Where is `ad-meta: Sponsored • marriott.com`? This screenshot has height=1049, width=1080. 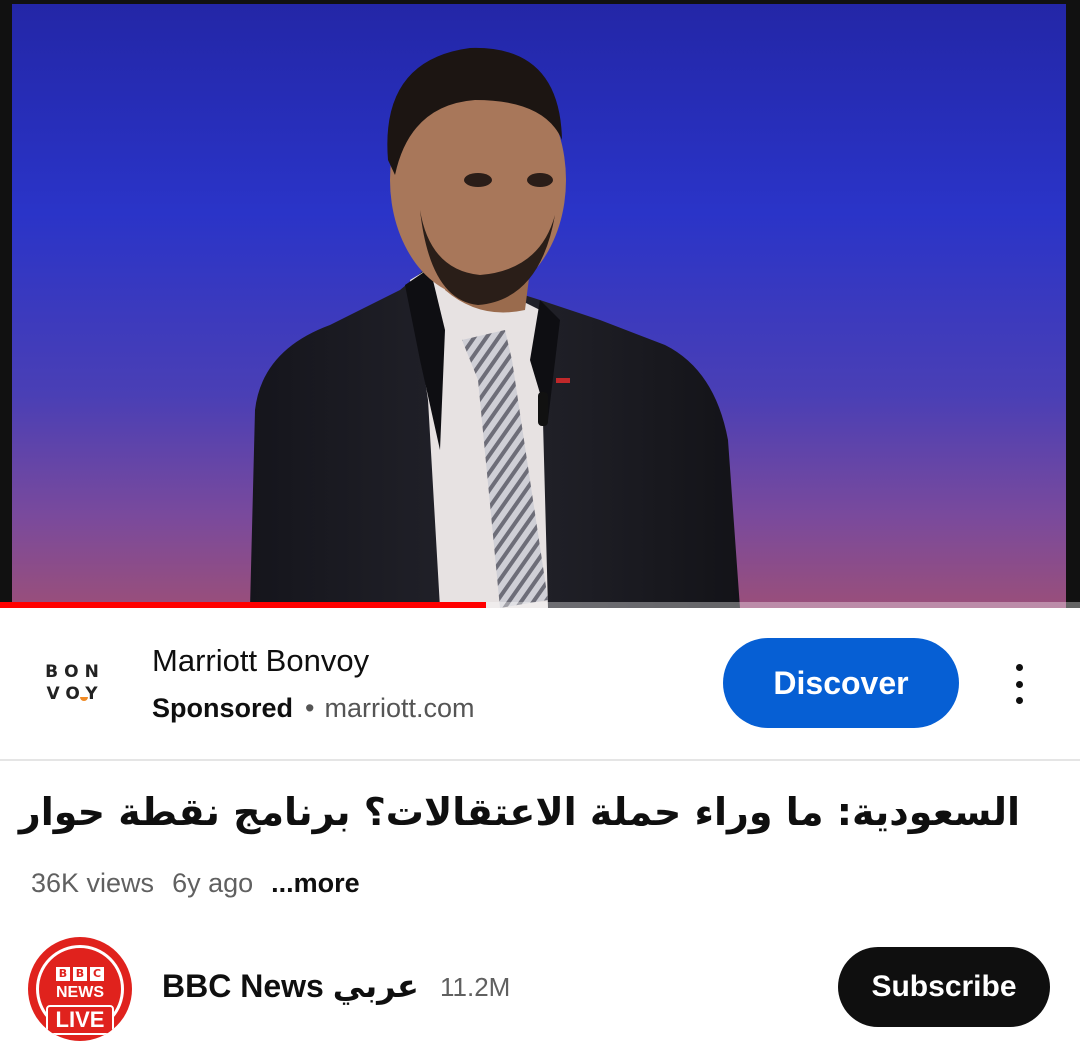
ad-meta: Sponsored • marriott.com is located at coordinates (313, 708).